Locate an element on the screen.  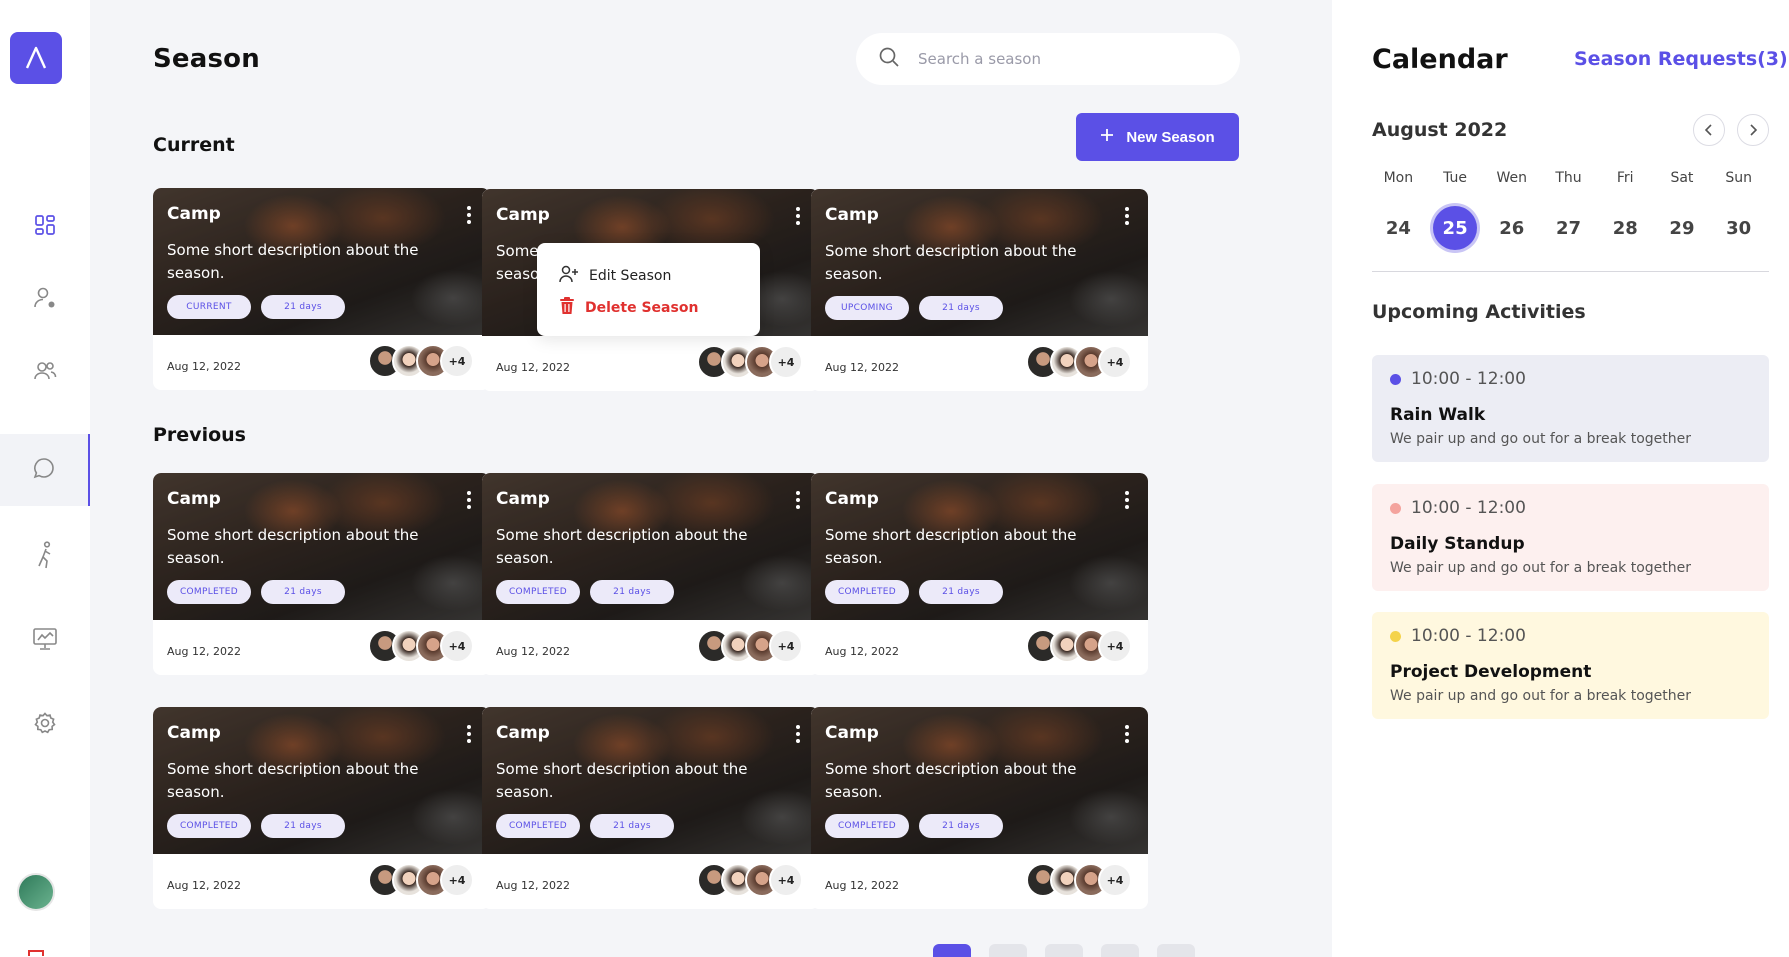
activity-icon is located at coordinates (45, 557).